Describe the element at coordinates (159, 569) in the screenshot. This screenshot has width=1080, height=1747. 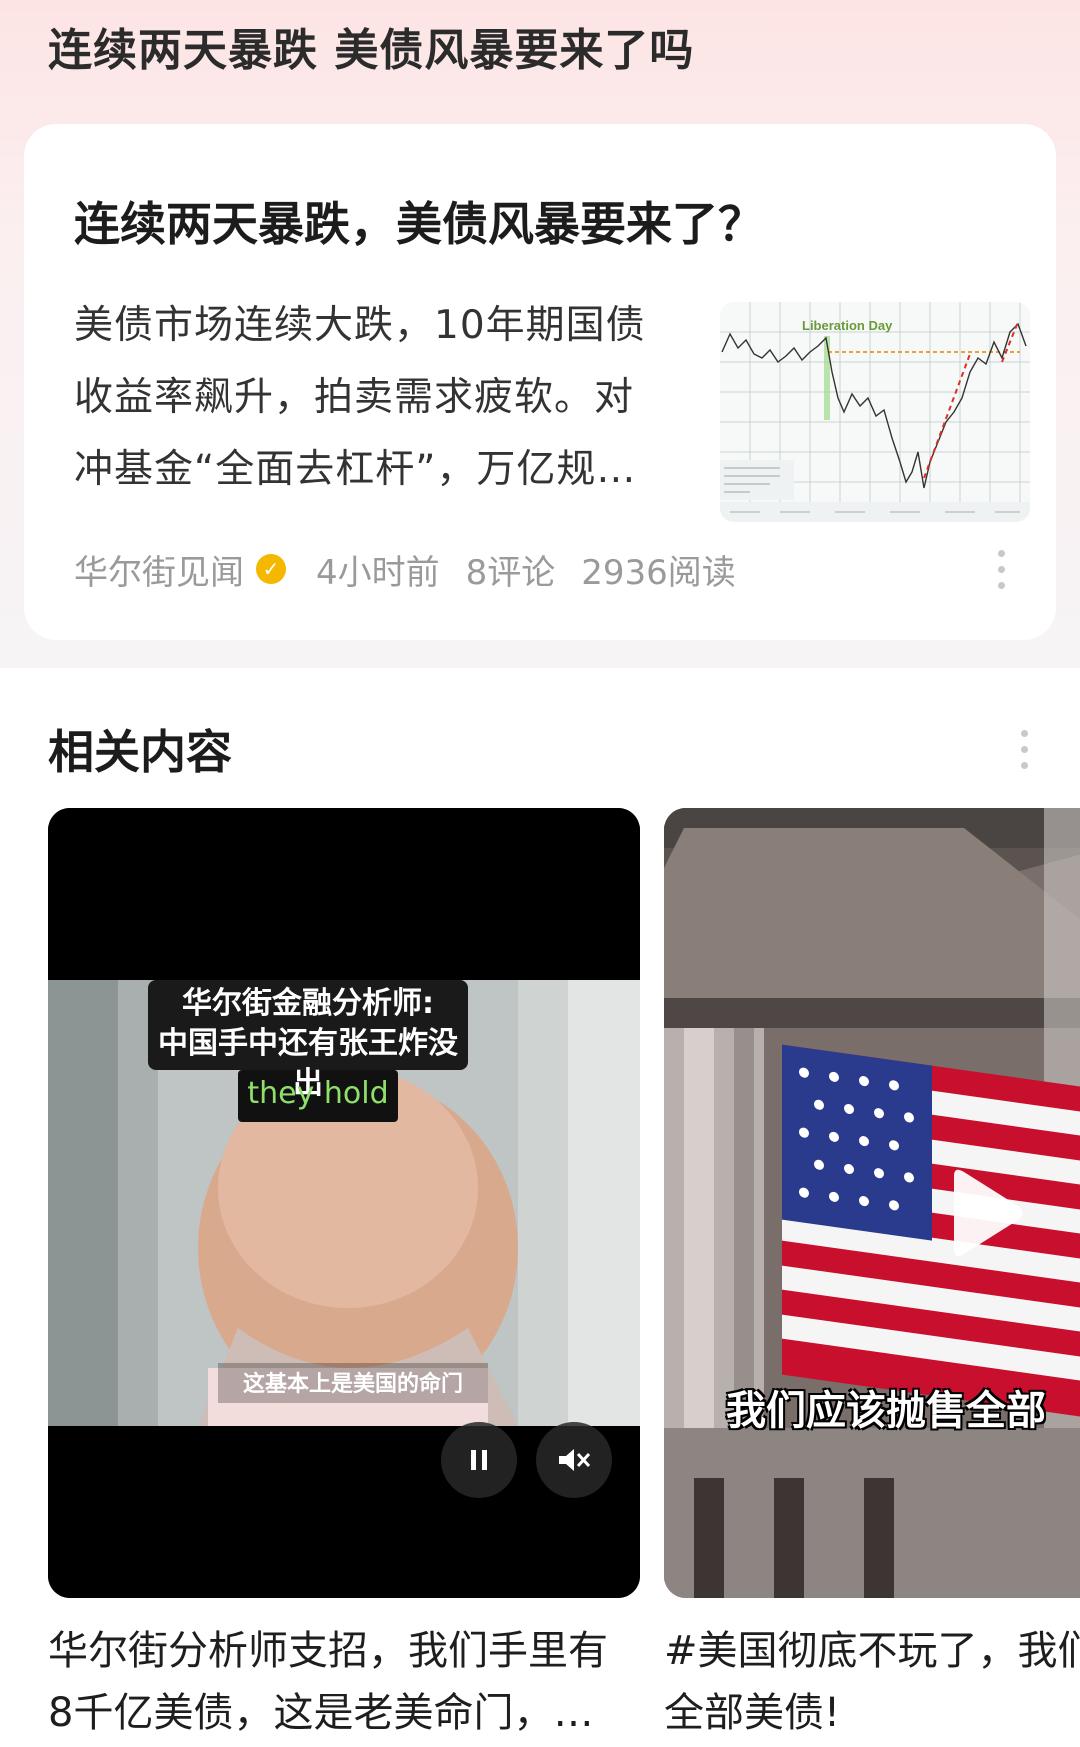
I see `article-source: 华尔街见闻` at that location.